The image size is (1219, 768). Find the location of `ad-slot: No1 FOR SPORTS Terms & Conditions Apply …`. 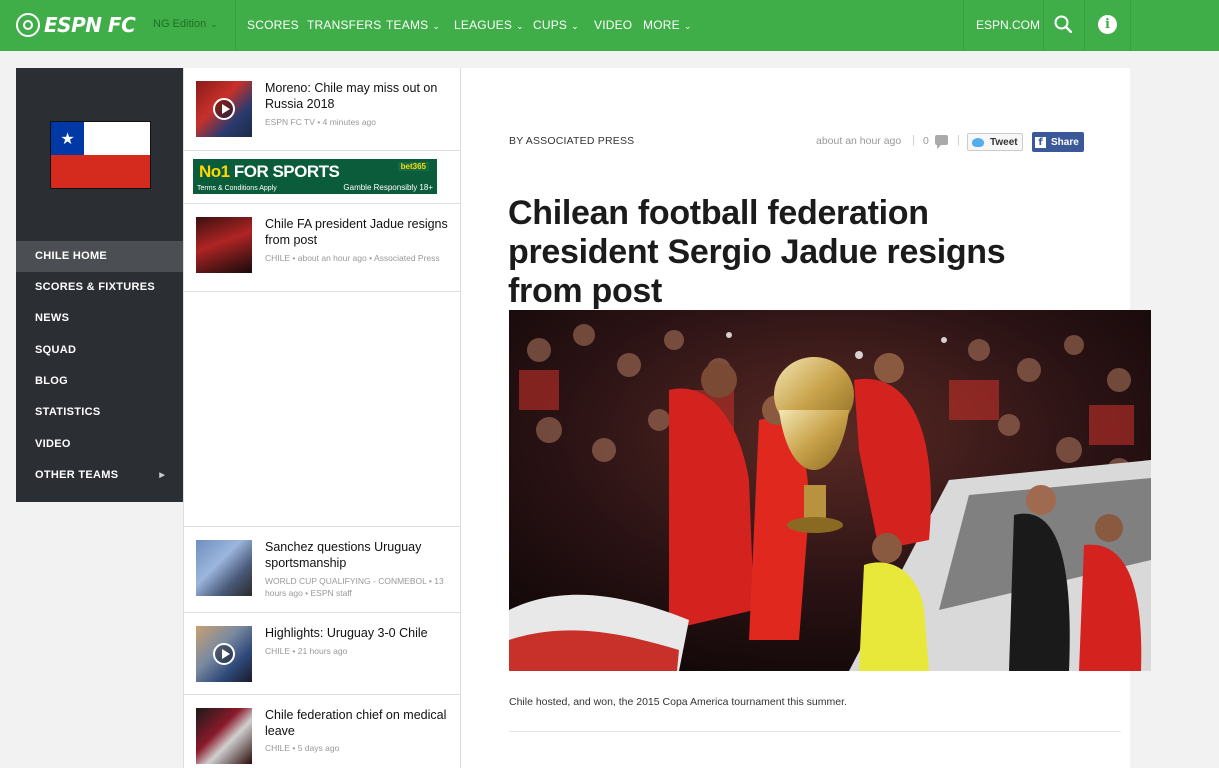

ad-slot: No1 FOR SPORTS Terms & Conditions Apply … is located at coordinates (322, 177).